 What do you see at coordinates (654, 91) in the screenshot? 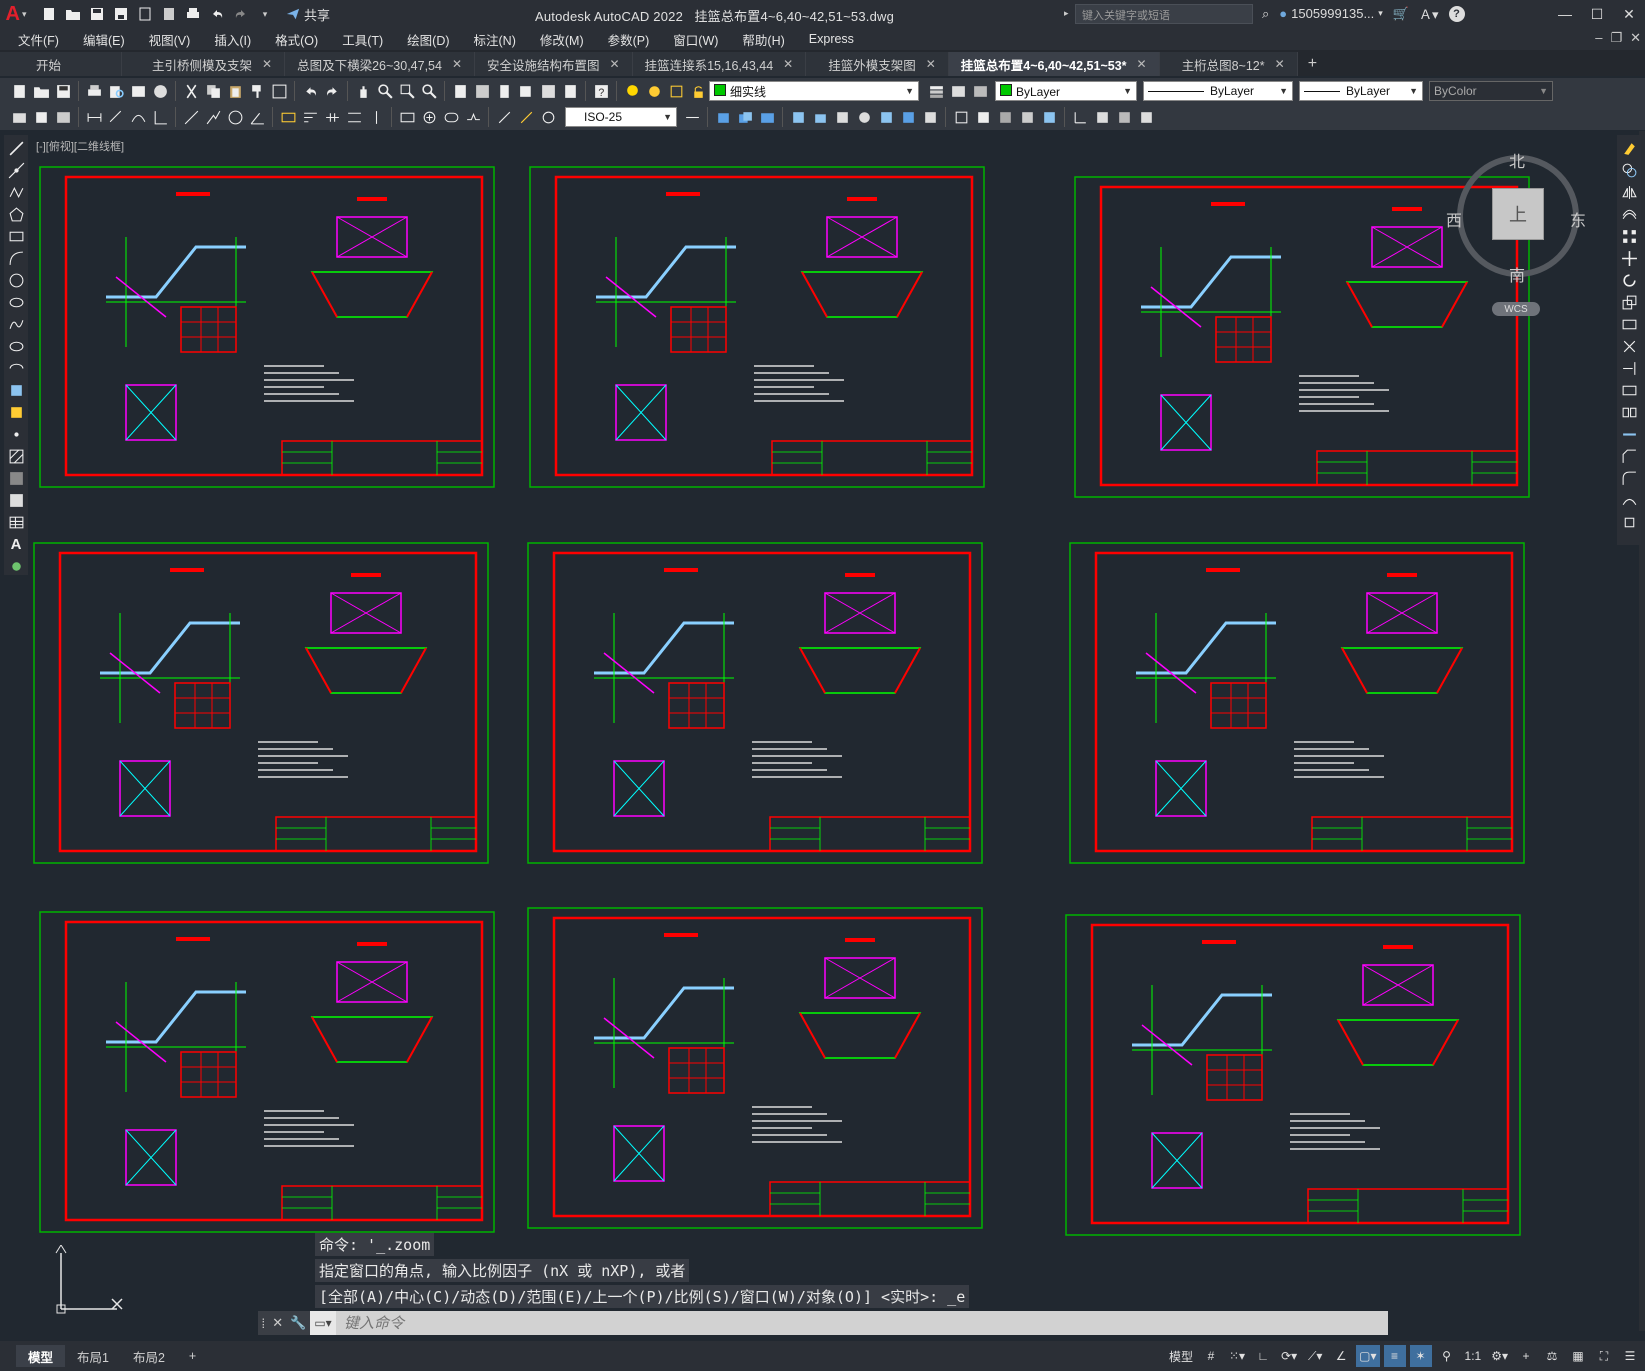
I see `layer-thaw-icon` at bounding box center [654, 91].